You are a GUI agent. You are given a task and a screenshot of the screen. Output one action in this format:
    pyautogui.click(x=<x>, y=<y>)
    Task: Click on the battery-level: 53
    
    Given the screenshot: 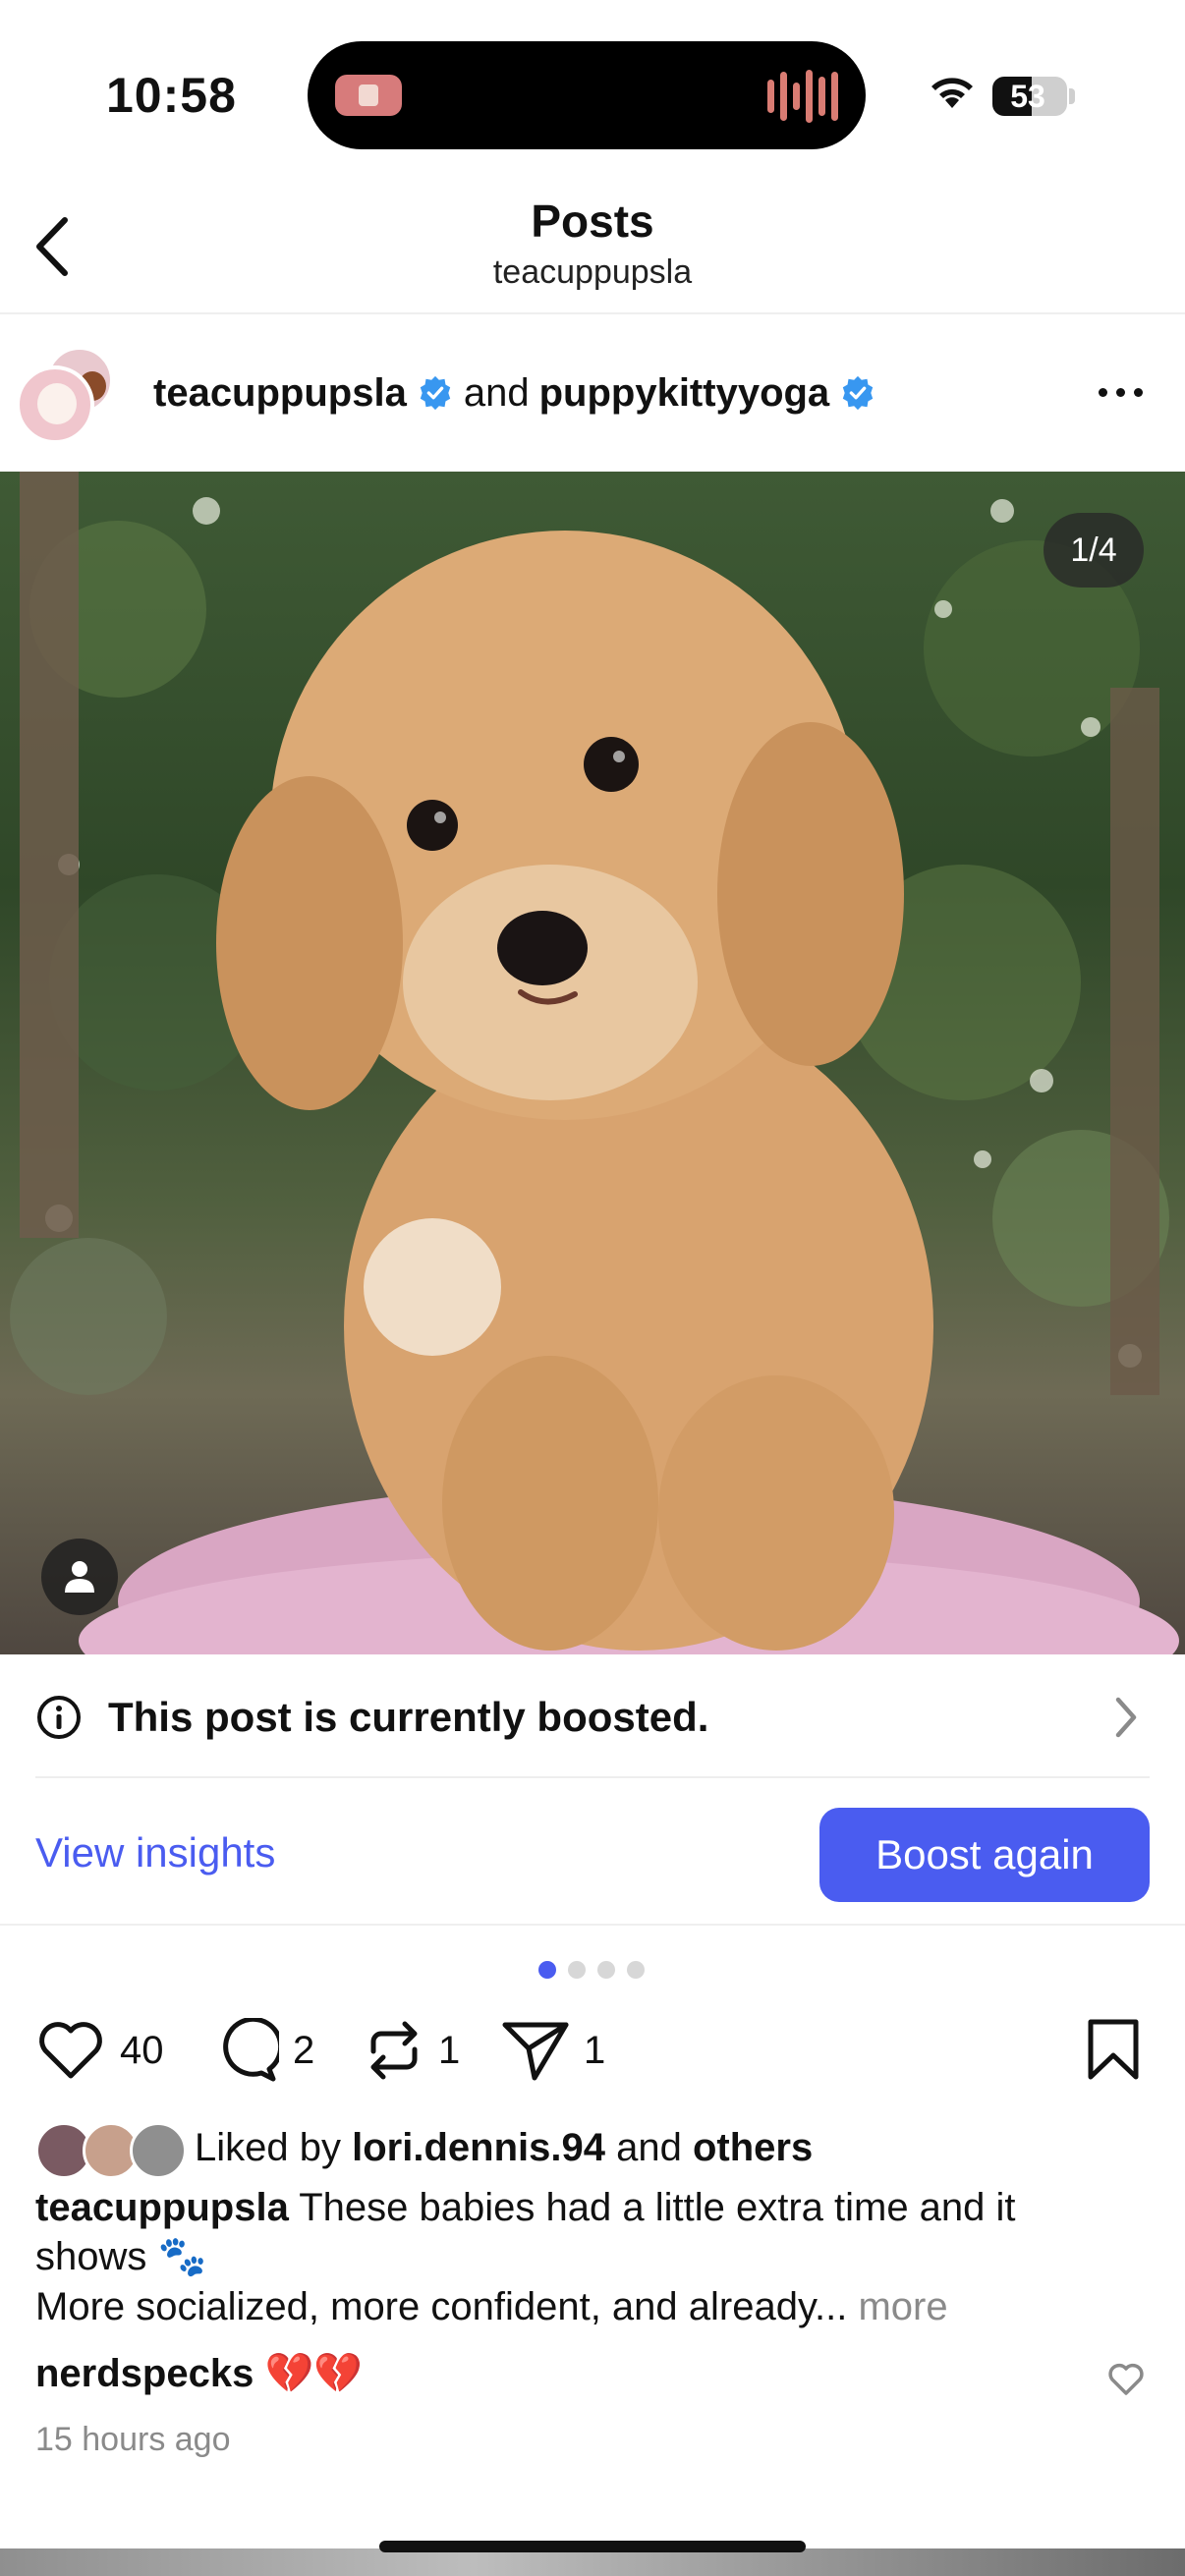 What is the action you would take?
    pyautogui.click(x=1027, y=96)
    